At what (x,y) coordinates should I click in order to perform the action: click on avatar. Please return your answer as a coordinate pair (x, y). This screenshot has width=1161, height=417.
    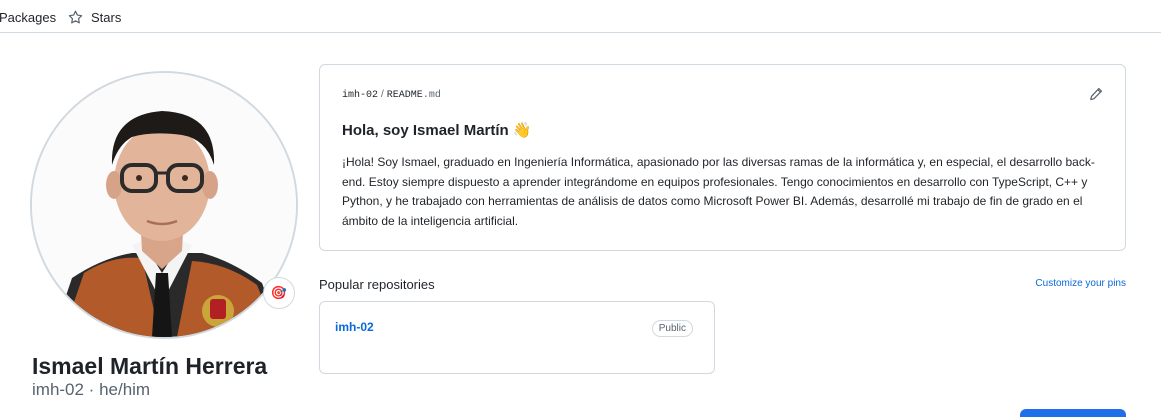
    Looking at the image, I should click on (164, 205).